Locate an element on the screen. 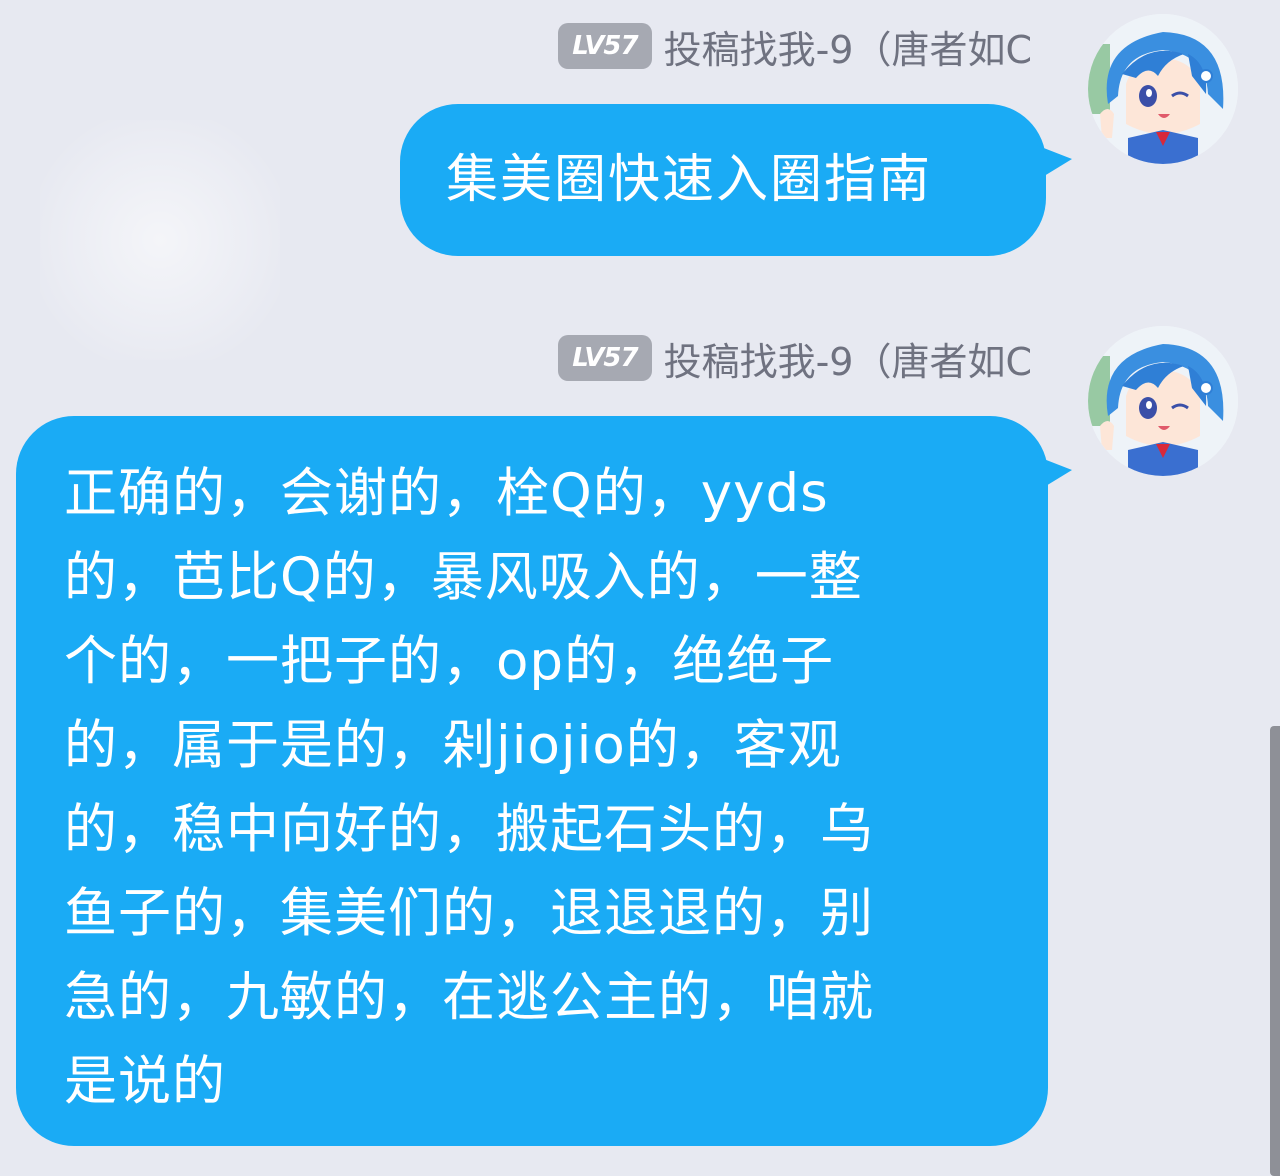  message-line: 鱼子的，集美们的，退退退的，别 is located at coordinates (469, 913).